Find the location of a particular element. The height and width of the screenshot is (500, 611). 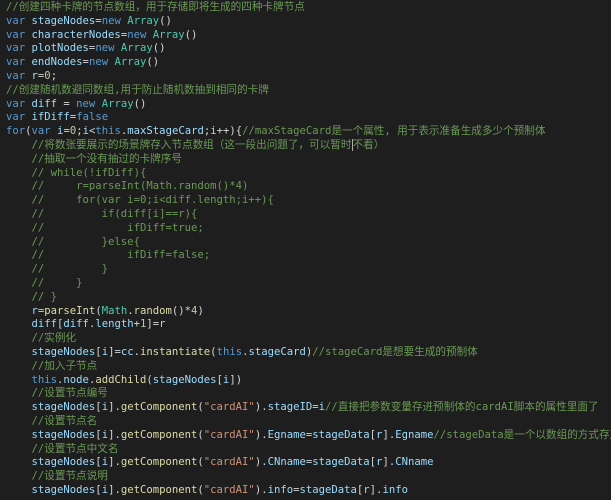

identifier-token: Egname is located at coordinates (286, 434).